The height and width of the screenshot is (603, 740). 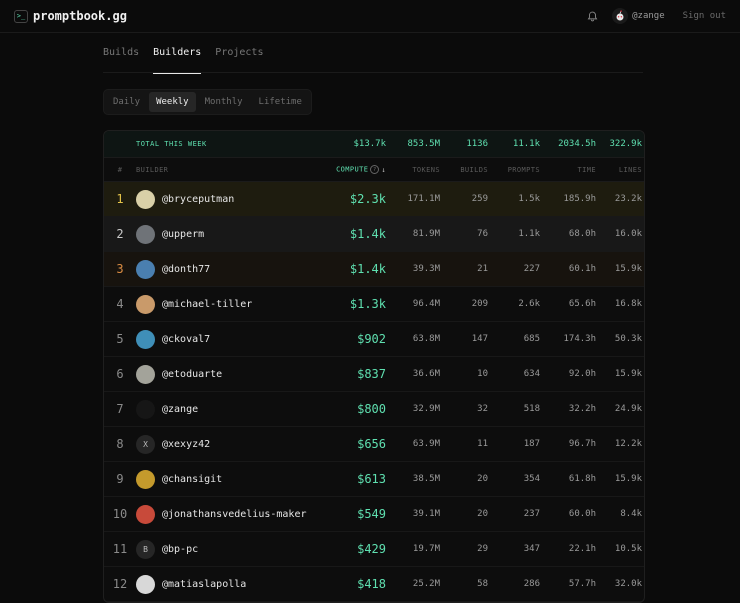 I want to click on builds-cell: 32, so click(x=482, y=409).